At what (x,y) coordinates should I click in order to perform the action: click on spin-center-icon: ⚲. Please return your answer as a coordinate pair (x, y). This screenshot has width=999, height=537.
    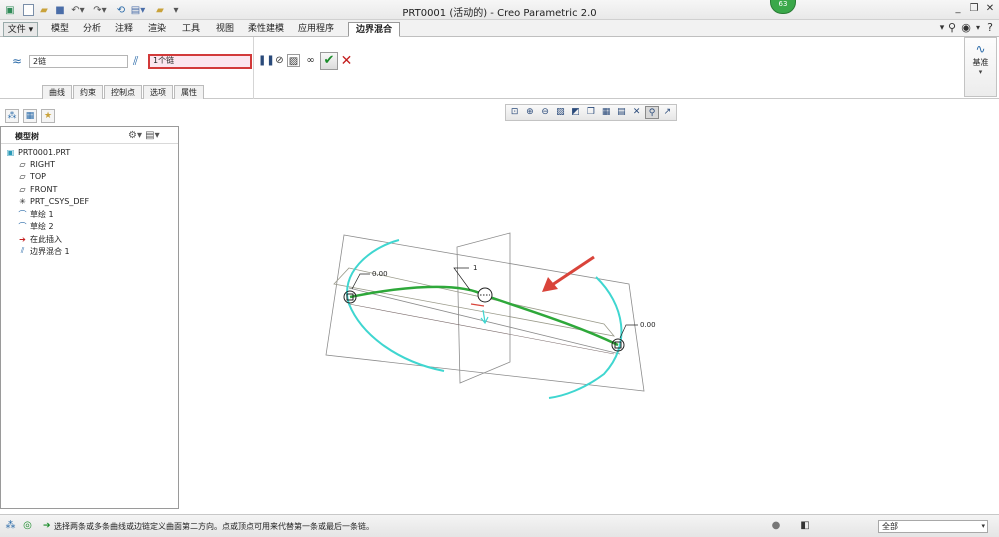
    Looking at the image, I should click on (652, 112).